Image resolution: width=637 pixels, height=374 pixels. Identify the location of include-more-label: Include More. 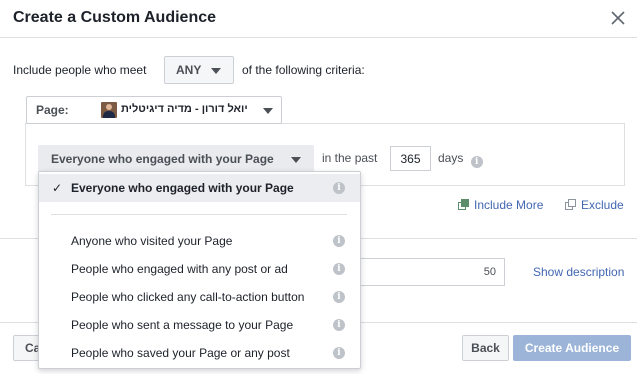
(509, 205).